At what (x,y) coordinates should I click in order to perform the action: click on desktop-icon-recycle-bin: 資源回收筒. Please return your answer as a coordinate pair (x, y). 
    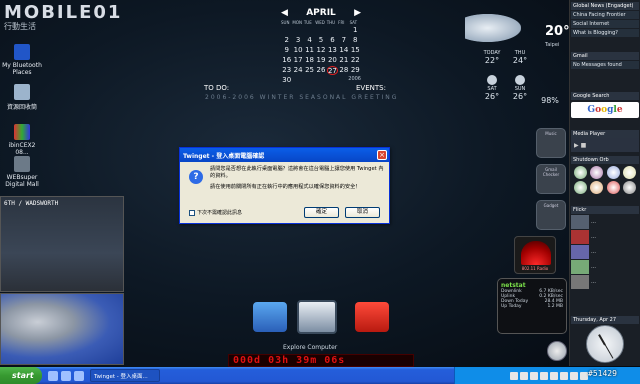
    Looking at the image, I should click on (22, 97).